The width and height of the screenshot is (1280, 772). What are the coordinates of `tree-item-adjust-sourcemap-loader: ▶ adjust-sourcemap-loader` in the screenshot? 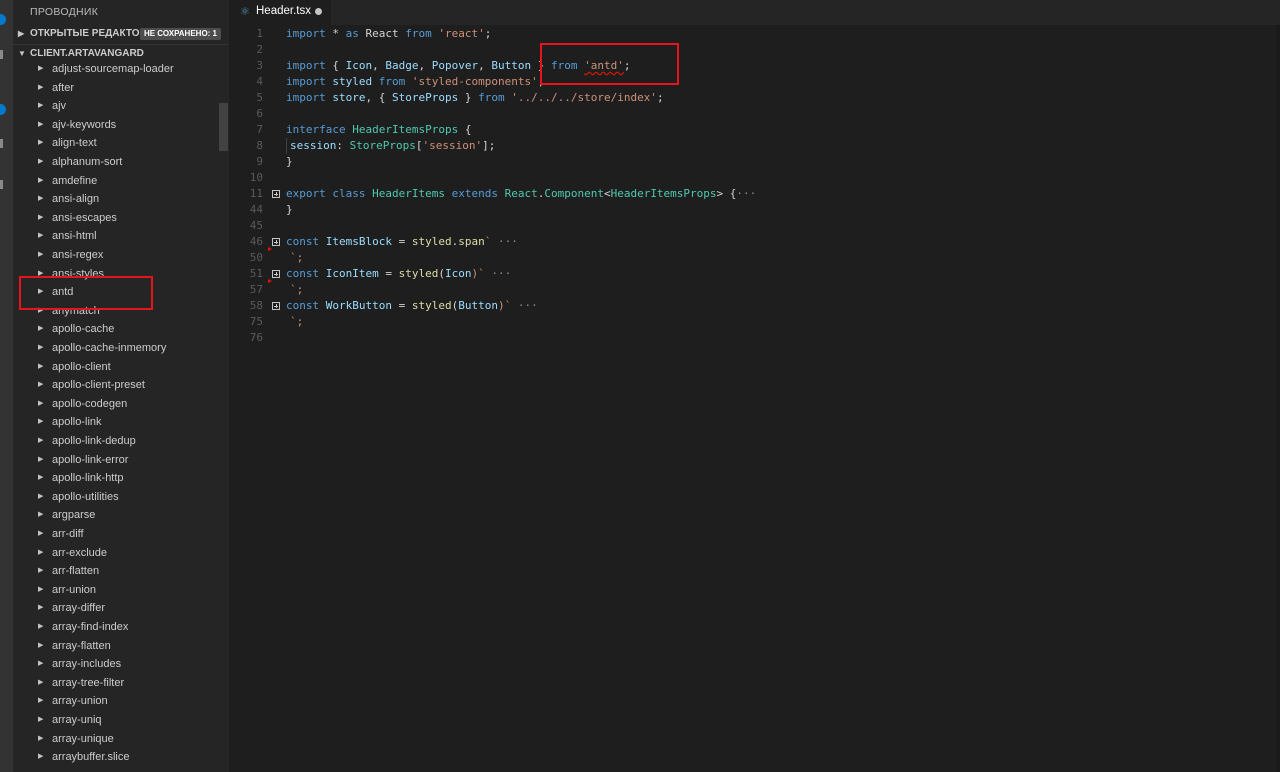 It's located at (115, 69).